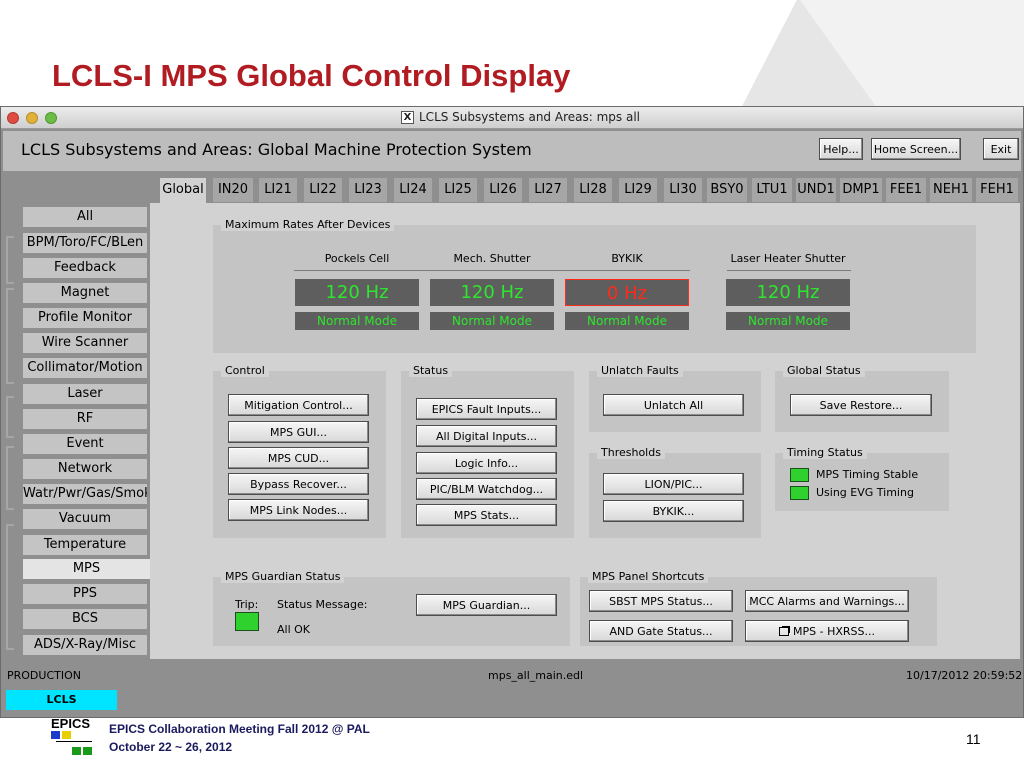 The image size is (1024, 768). What do you see at coordinates (825, 452) in the screenshot?
I see `timing-status-label: Timing Status` at bounding box center [825, 452].